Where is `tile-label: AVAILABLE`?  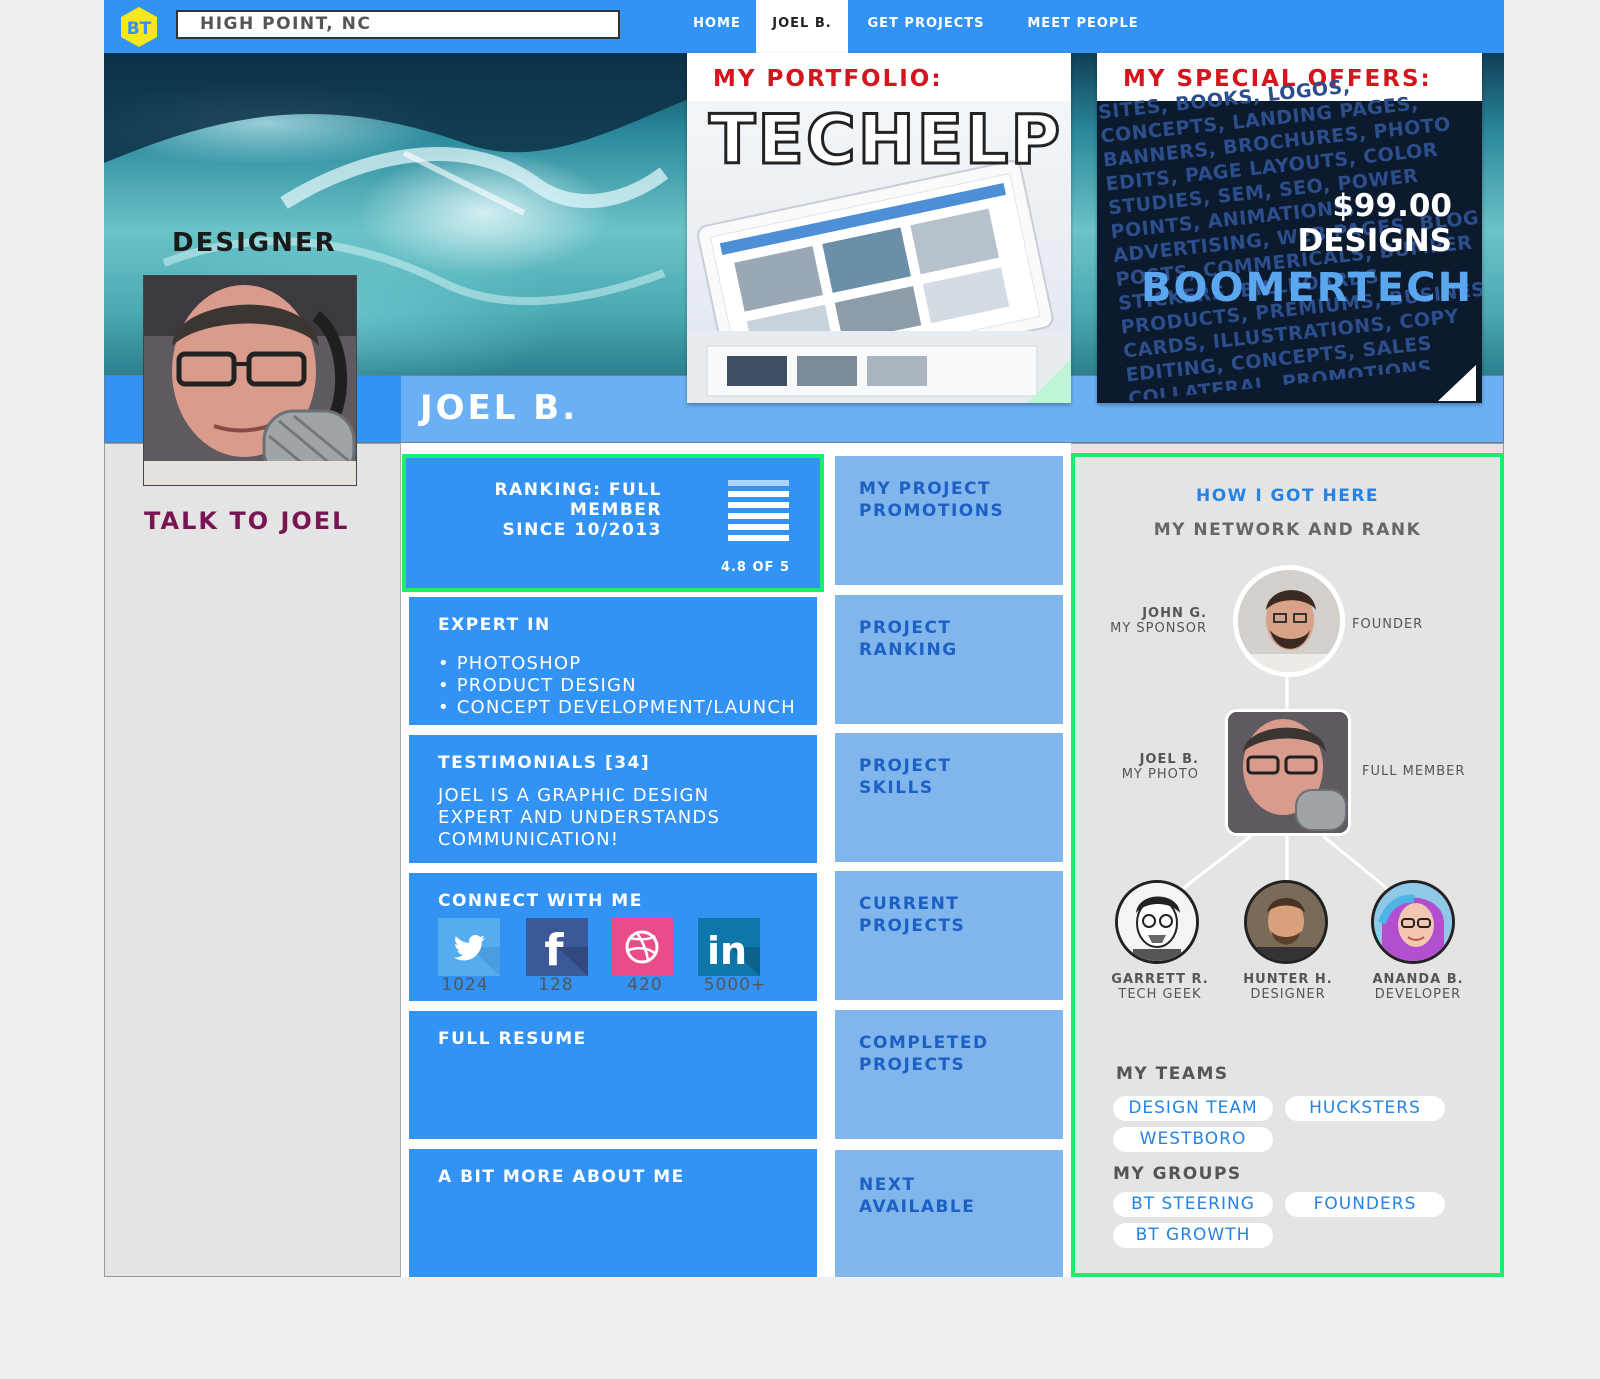 tile-label: AVAILABLE is located at coordinates (917, 1207).